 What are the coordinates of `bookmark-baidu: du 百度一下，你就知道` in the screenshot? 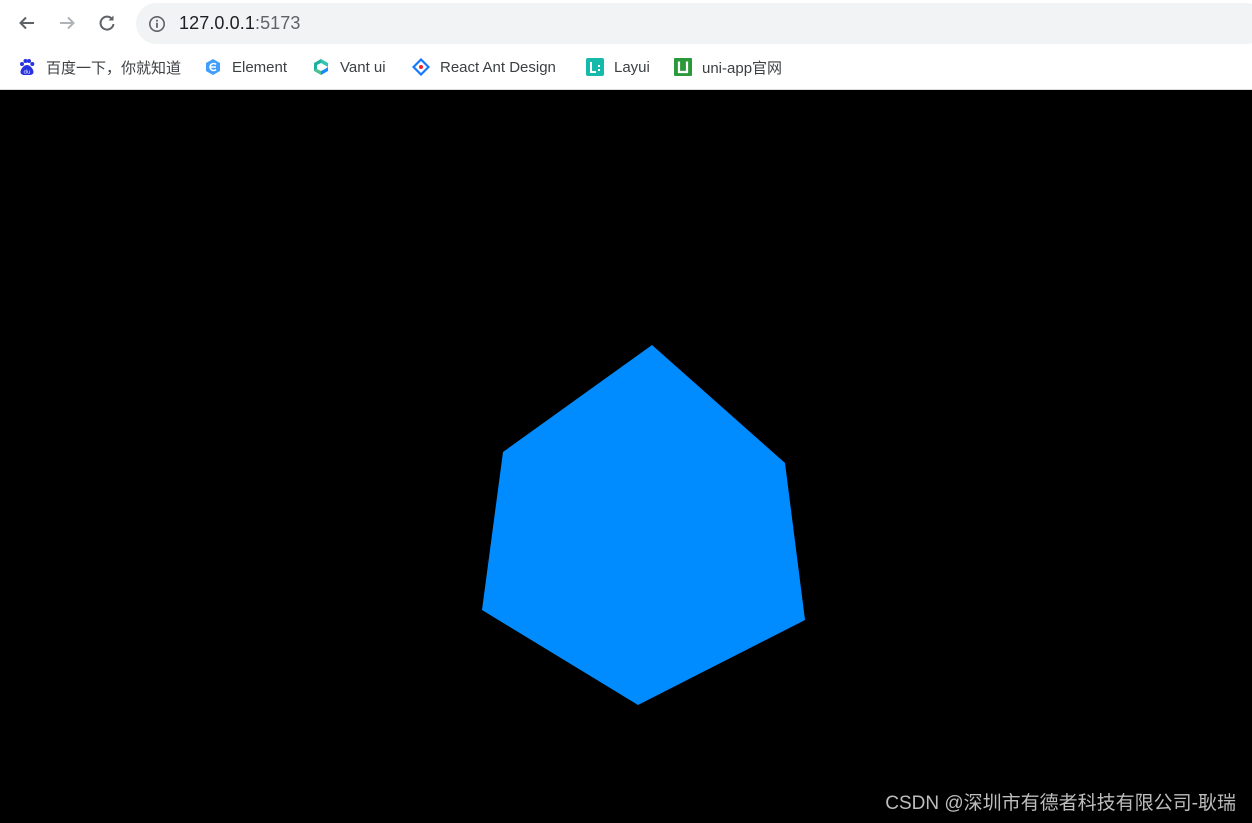 It's located at (99, 67).